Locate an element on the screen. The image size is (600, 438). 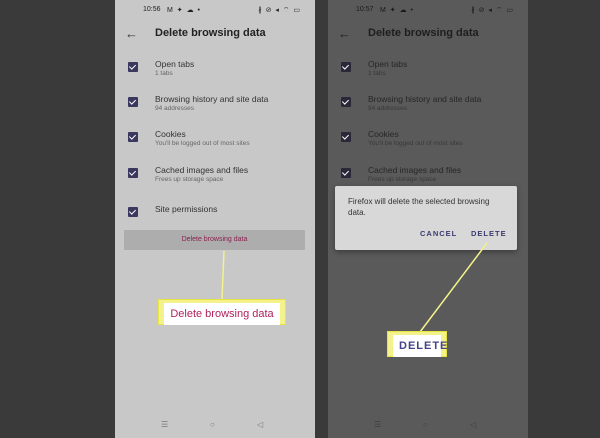
status-time: 10:56 is located at coordinates (152, 9).